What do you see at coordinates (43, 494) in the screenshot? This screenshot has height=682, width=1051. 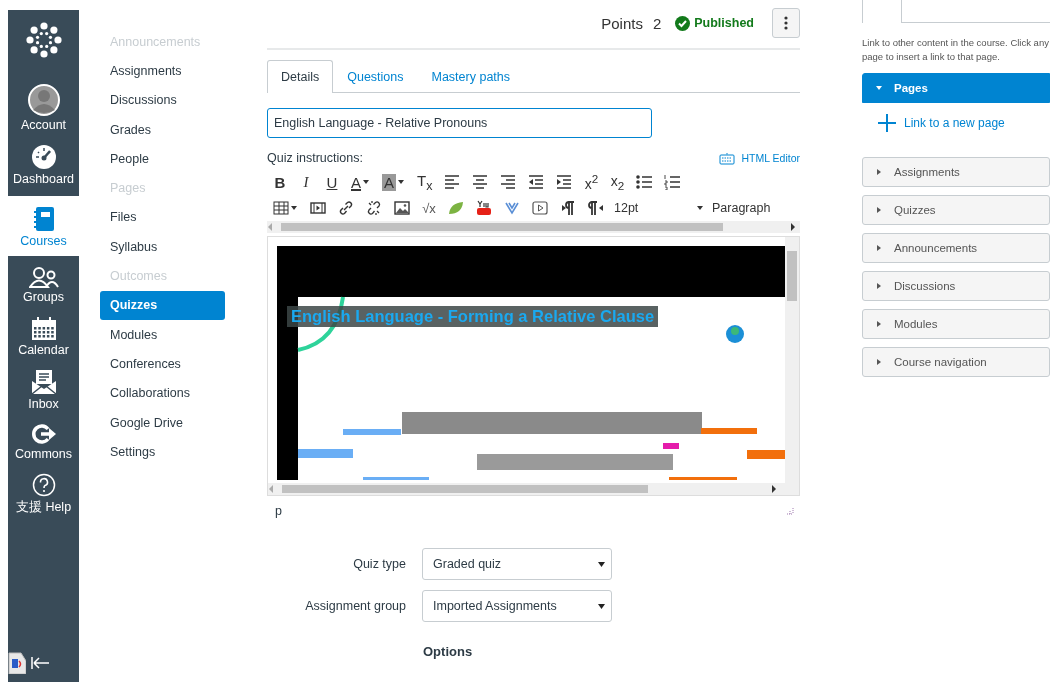 I see `nav-item: 支援 Help` at bounding box center [43, 494].